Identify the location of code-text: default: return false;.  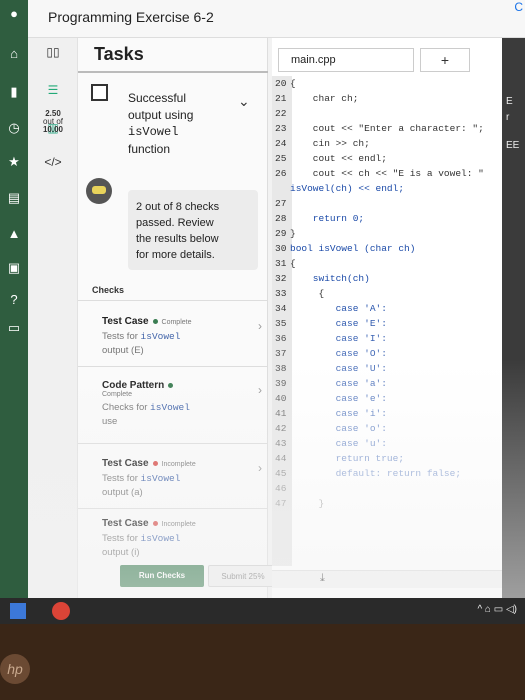
(376, 473).